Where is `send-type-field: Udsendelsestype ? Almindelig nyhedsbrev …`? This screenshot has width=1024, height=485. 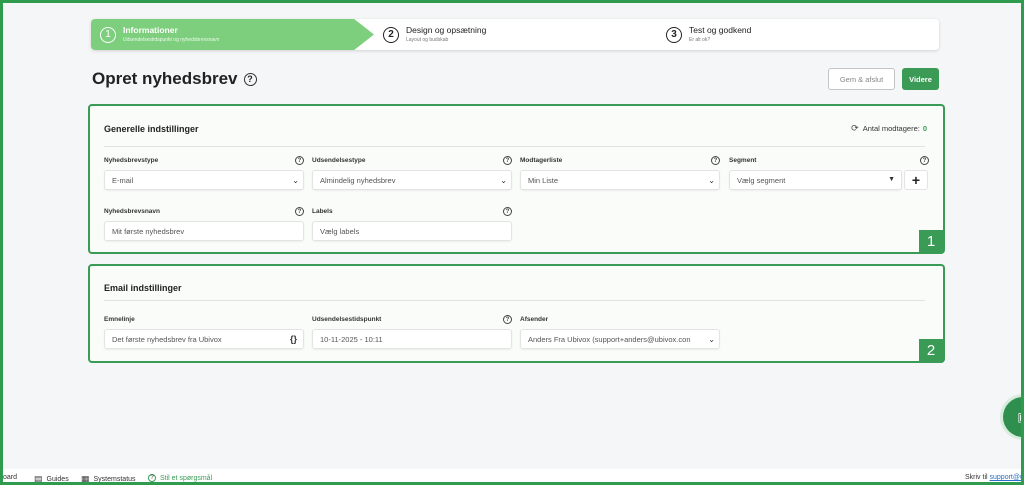
send-type-field: Udsendelsestype ? Almindelig nyhedsbrev … is located at coordinates (412, 173).